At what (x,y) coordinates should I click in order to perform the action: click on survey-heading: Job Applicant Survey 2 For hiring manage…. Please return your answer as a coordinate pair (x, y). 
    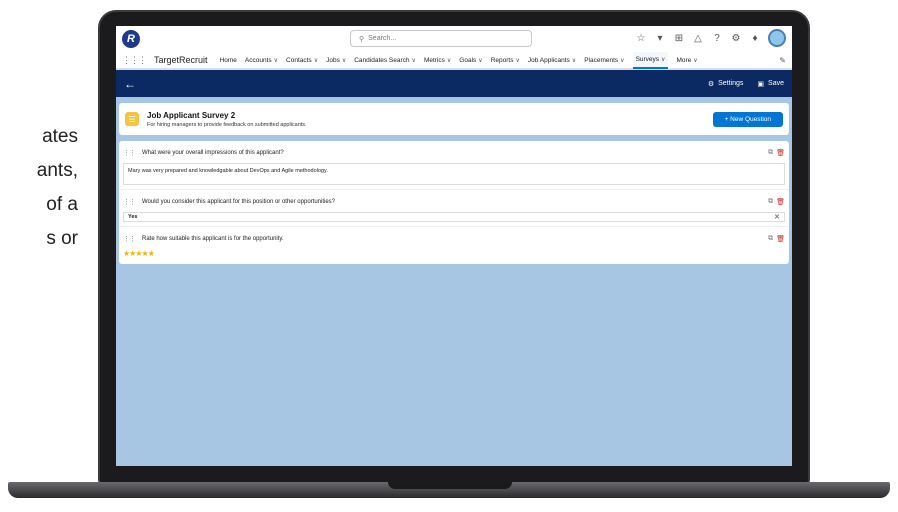
    Looking at the image, I should click on (227, 119).